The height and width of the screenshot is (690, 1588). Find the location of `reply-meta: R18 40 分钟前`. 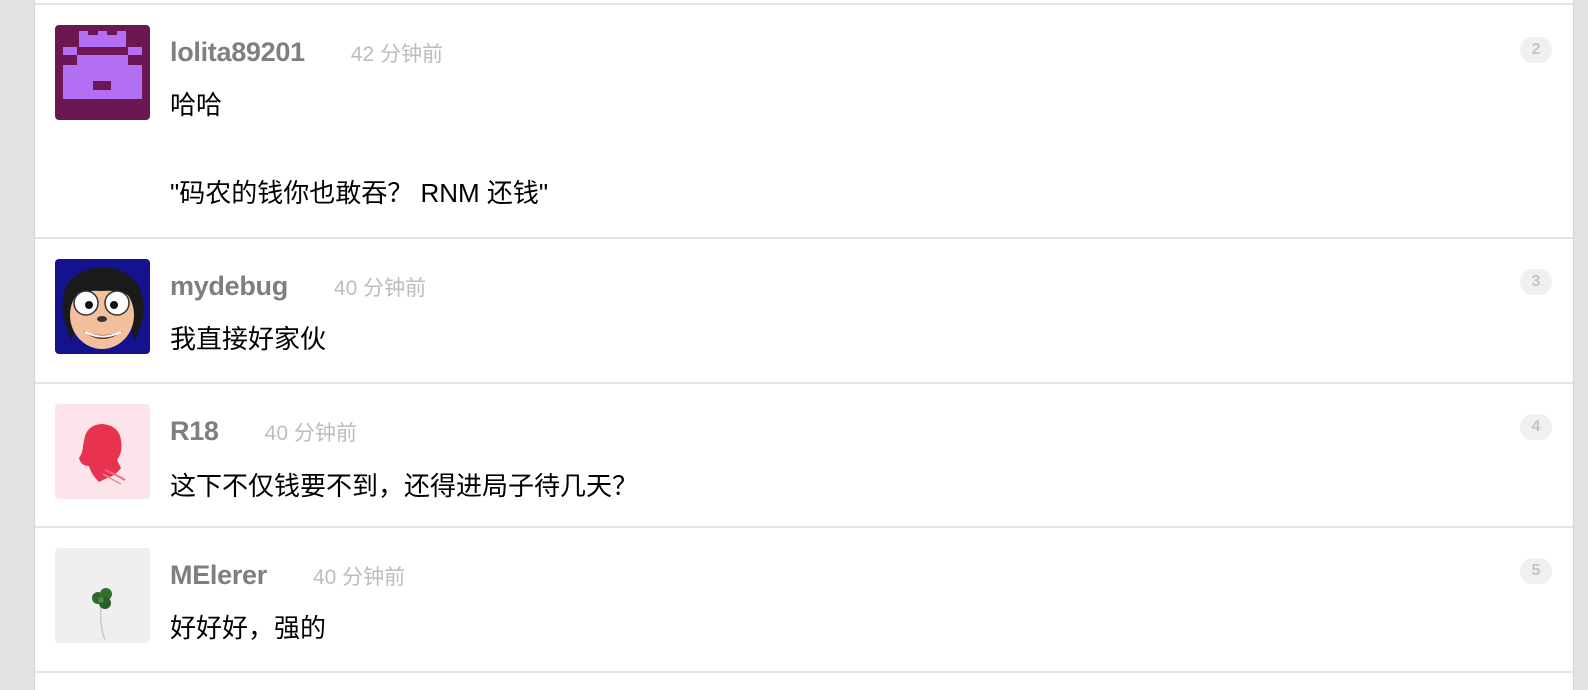

reply-meta: R18 40 分钟前 is located at coordinates (263, 432).